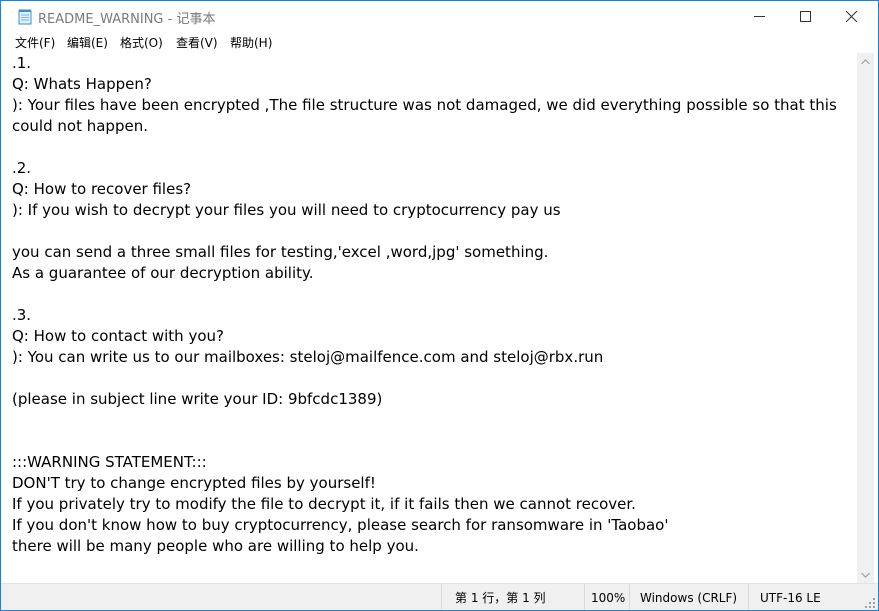 The image size is (879, 611). I want to click on scroll-down-button, so click(865, 574).